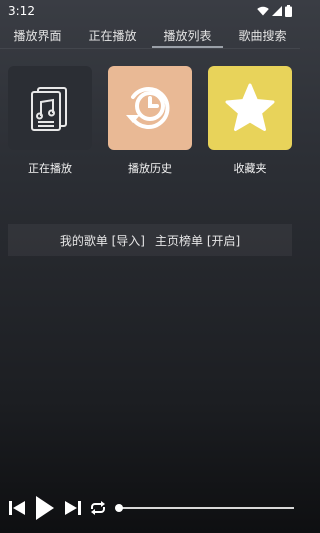  I want to click on tile-play-history-label: 播放历史, so click(150, 168).